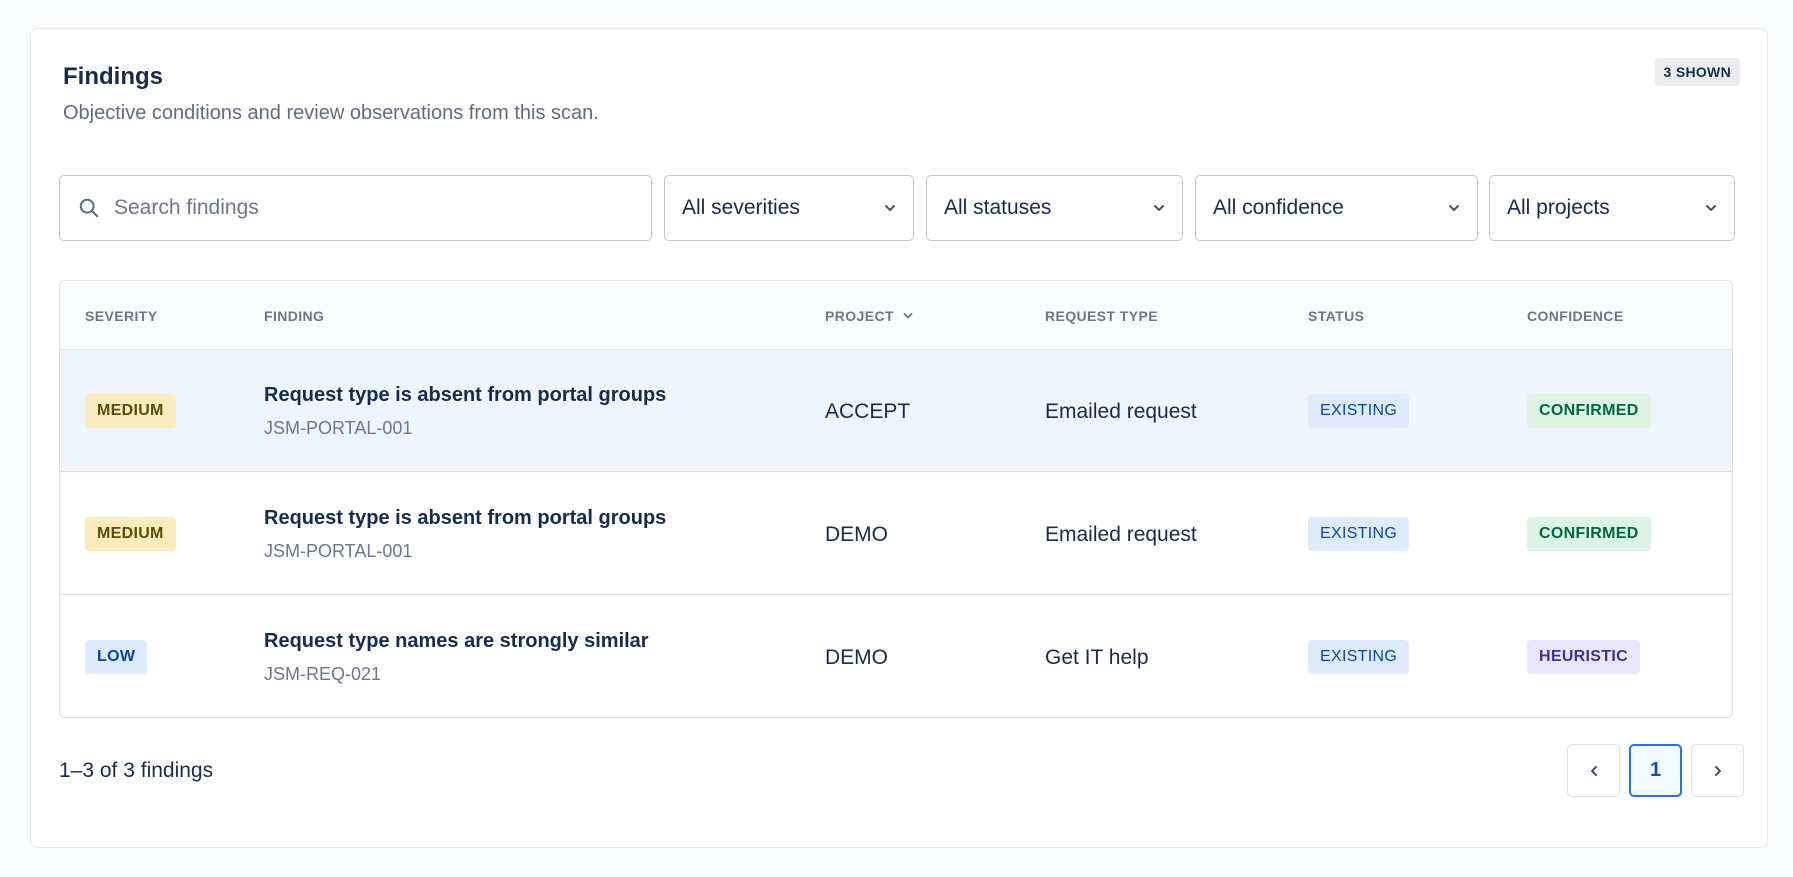  I want to click on project-cell: ACCEPT, so click(868, 411).